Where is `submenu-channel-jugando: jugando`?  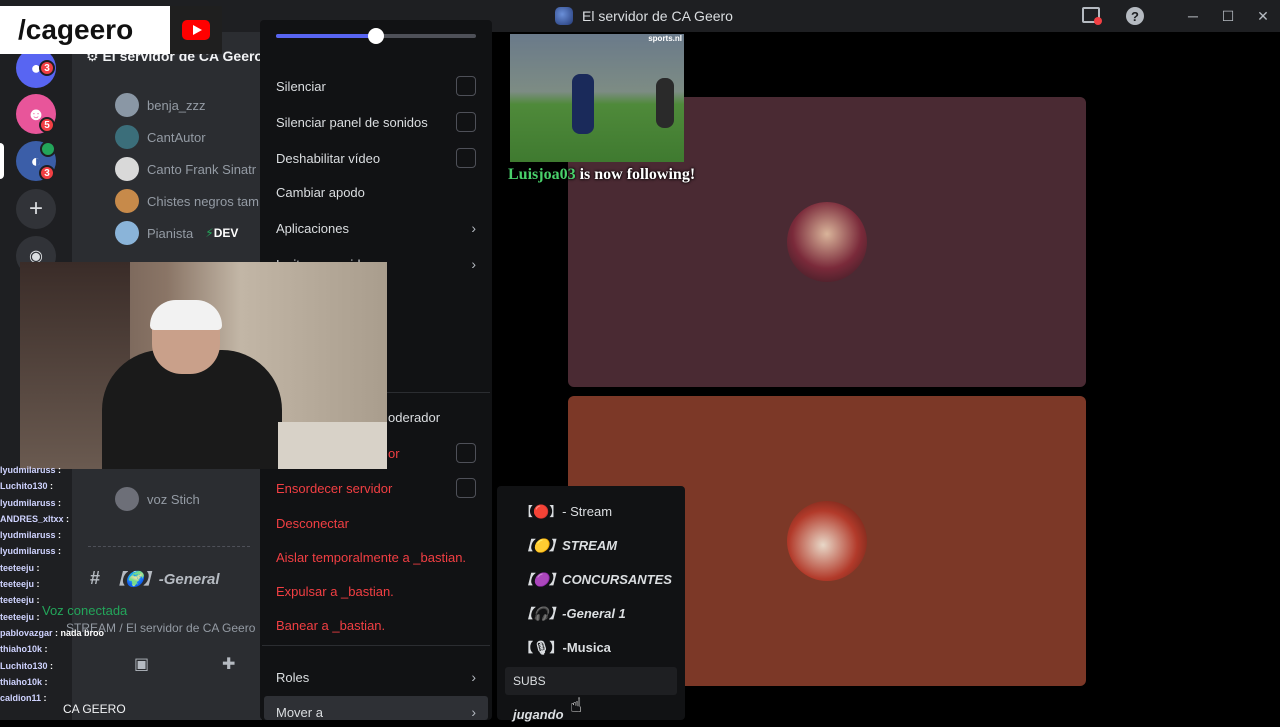
submenu-channel-jugando: jugando is located at coordinates (538, 714).